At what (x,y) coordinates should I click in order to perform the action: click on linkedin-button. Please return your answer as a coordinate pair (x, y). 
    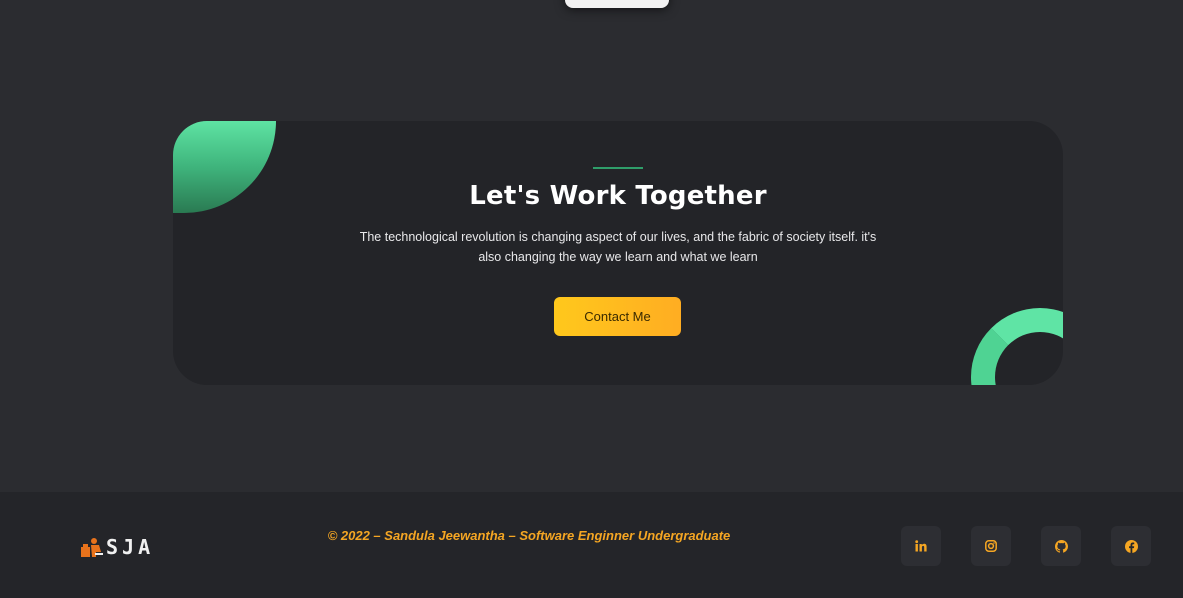
    Looking at the image, I should click on (921, 546).